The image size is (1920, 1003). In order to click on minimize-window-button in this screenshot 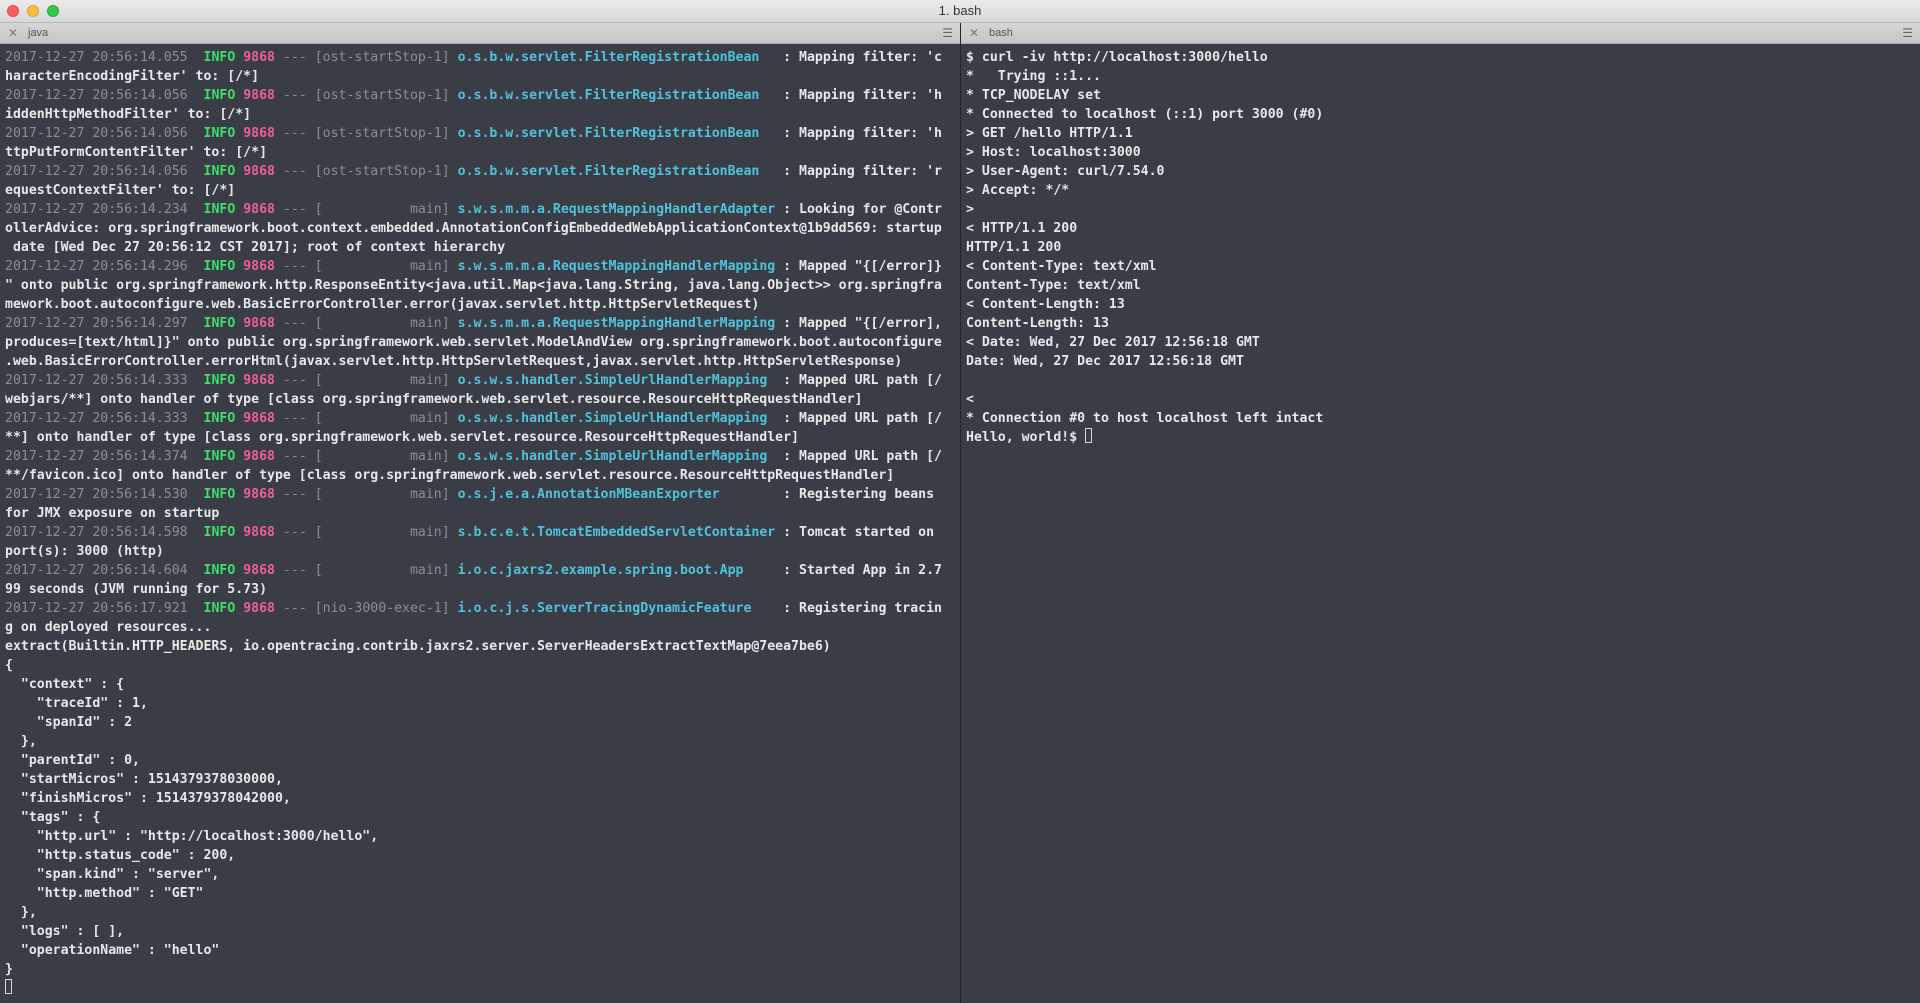, I will do `click(33, 11)`.